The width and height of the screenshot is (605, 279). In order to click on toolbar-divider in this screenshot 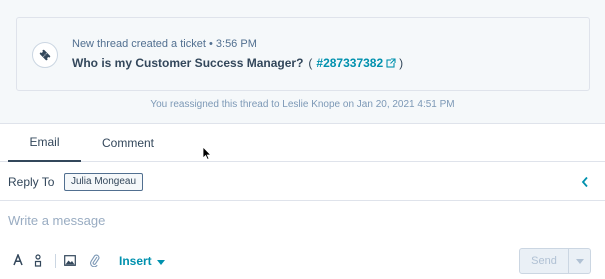, I will do `click(55, 261)`.